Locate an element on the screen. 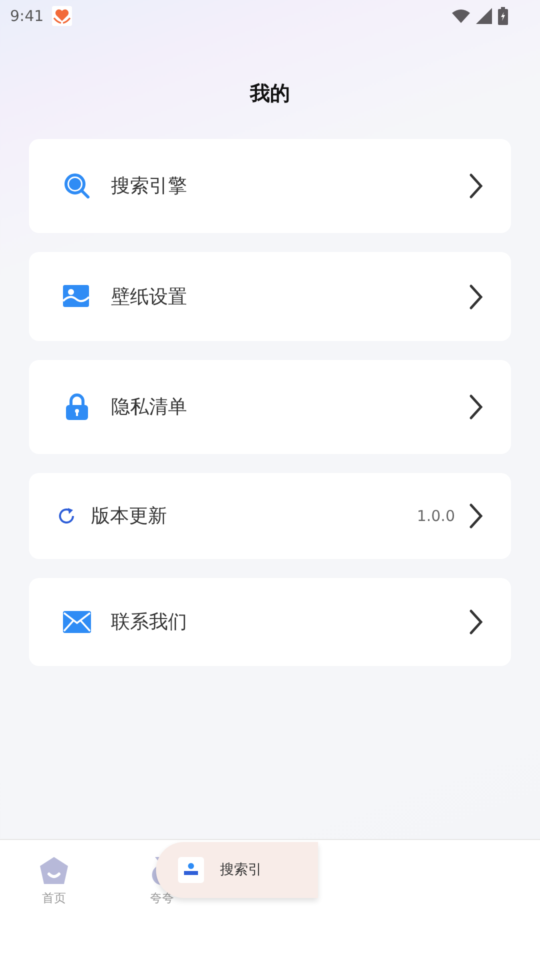 This screenshot has width=540, height=960. menu-item: 版本更新 1.0.0 is located at coordinates (270, 516).